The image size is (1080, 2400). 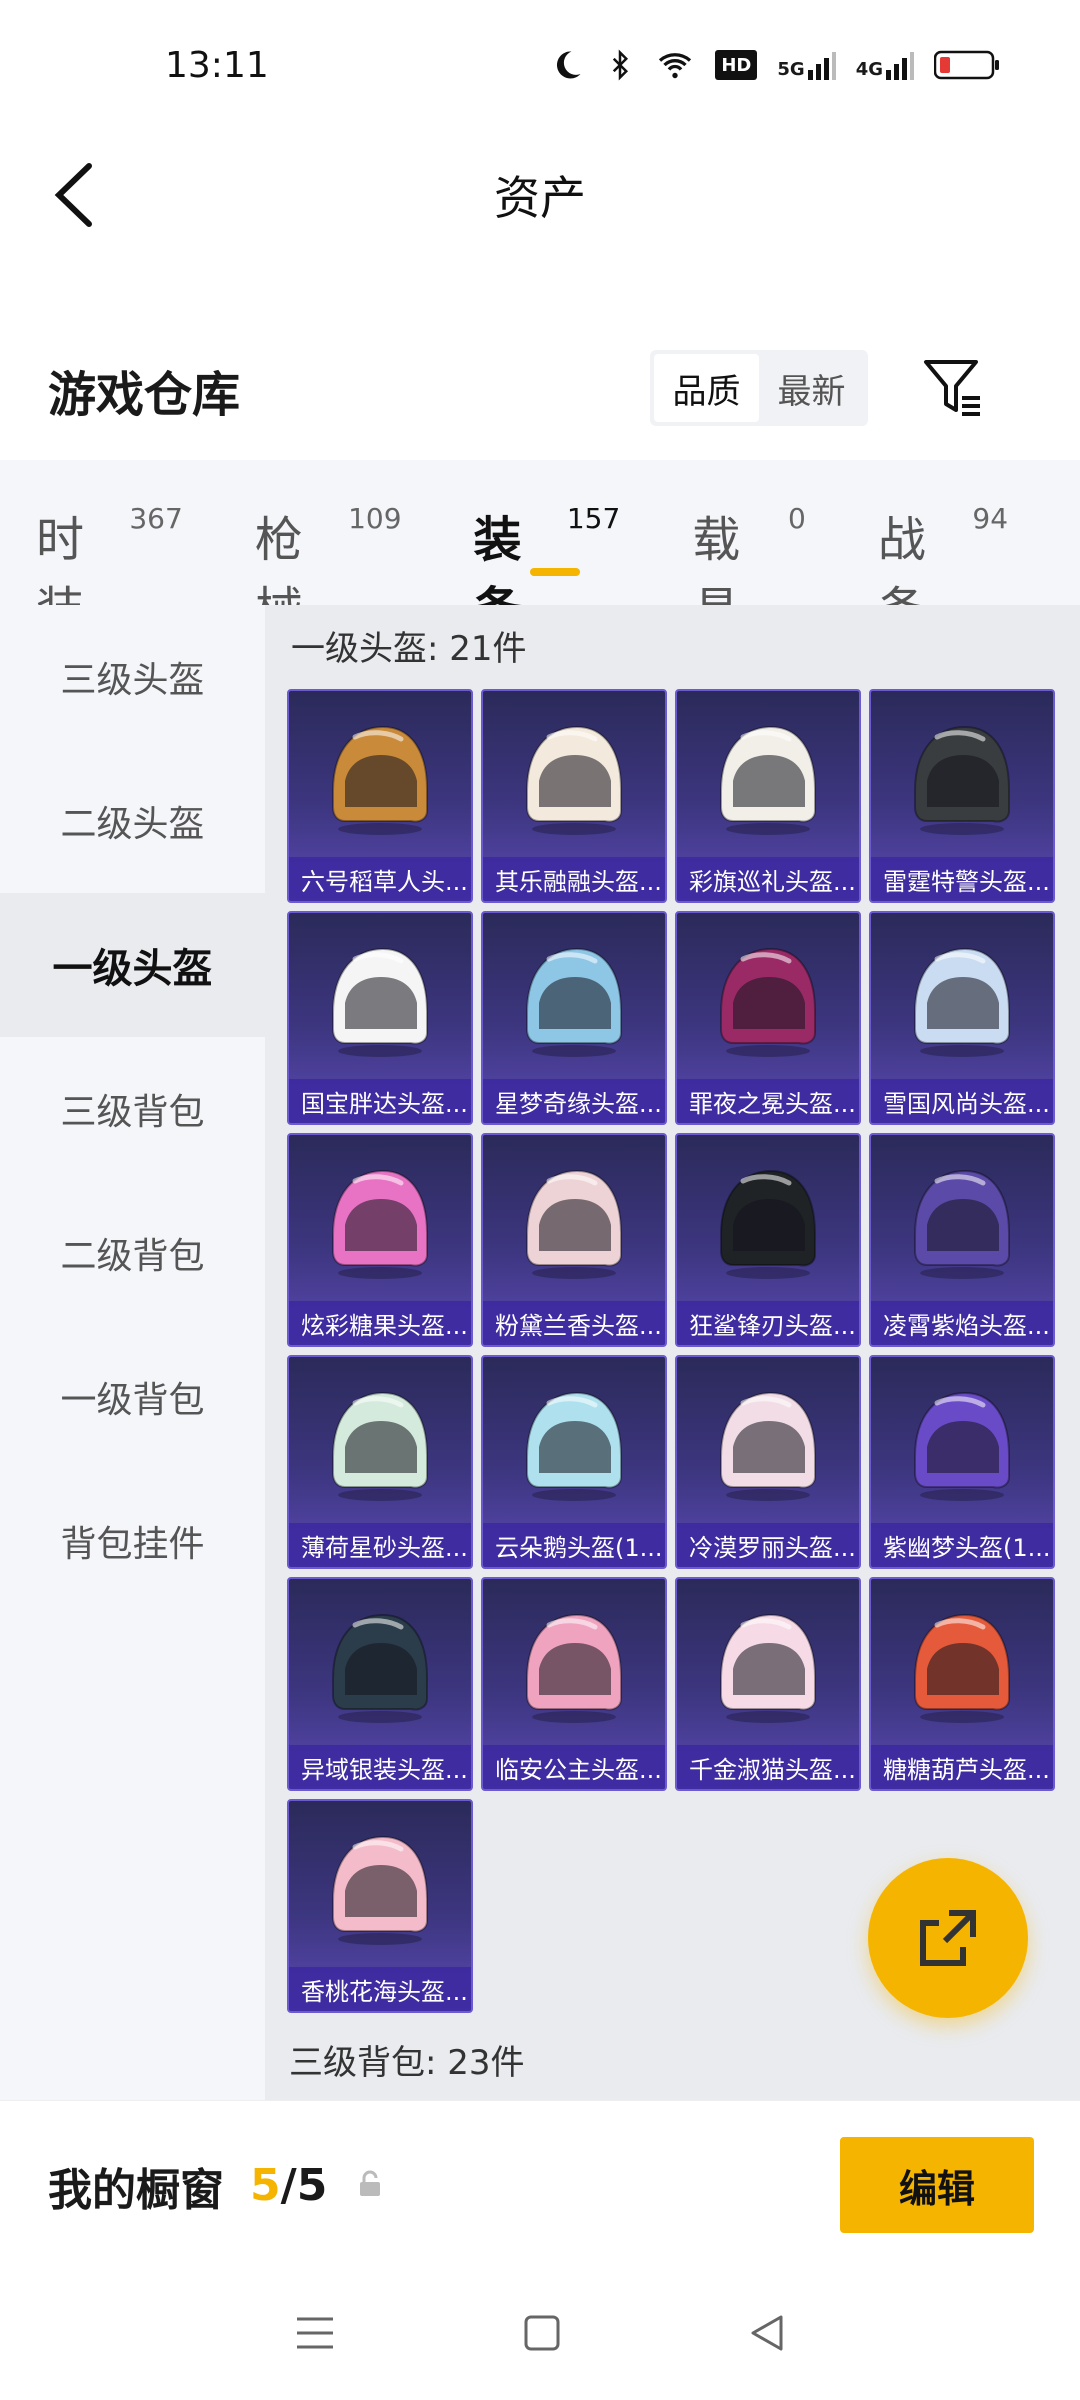 I want to click on net1-label: 5G, so click(x=791, y=69).